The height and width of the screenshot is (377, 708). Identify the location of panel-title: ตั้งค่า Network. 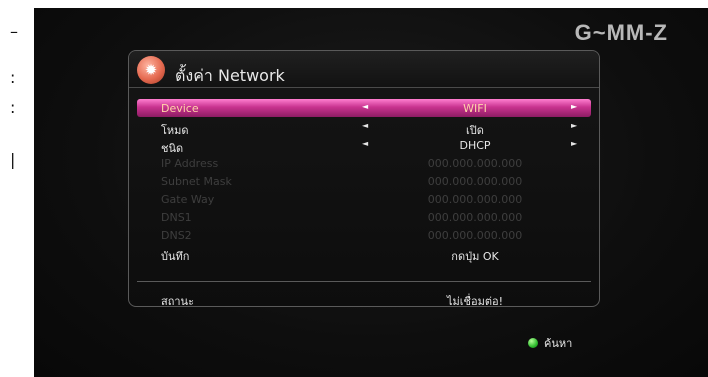
(230, 75).